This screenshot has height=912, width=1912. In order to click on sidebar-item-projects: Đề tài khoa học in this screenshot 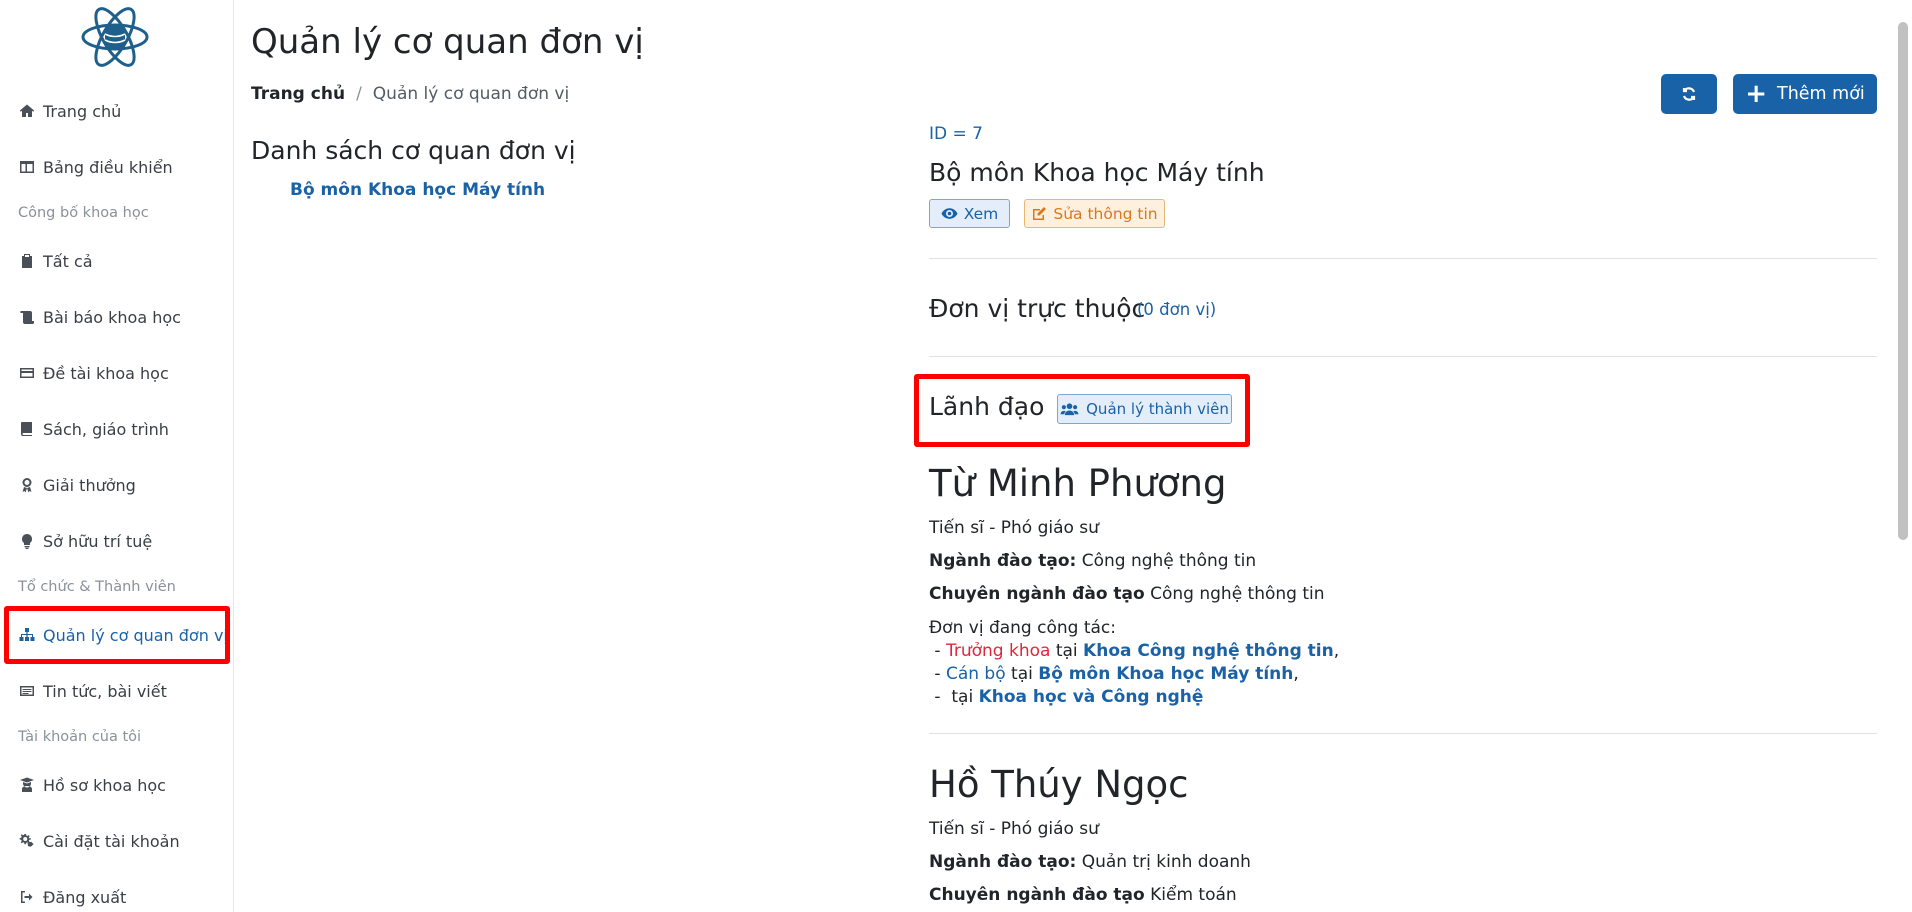, I will do `click(93, 373)`.